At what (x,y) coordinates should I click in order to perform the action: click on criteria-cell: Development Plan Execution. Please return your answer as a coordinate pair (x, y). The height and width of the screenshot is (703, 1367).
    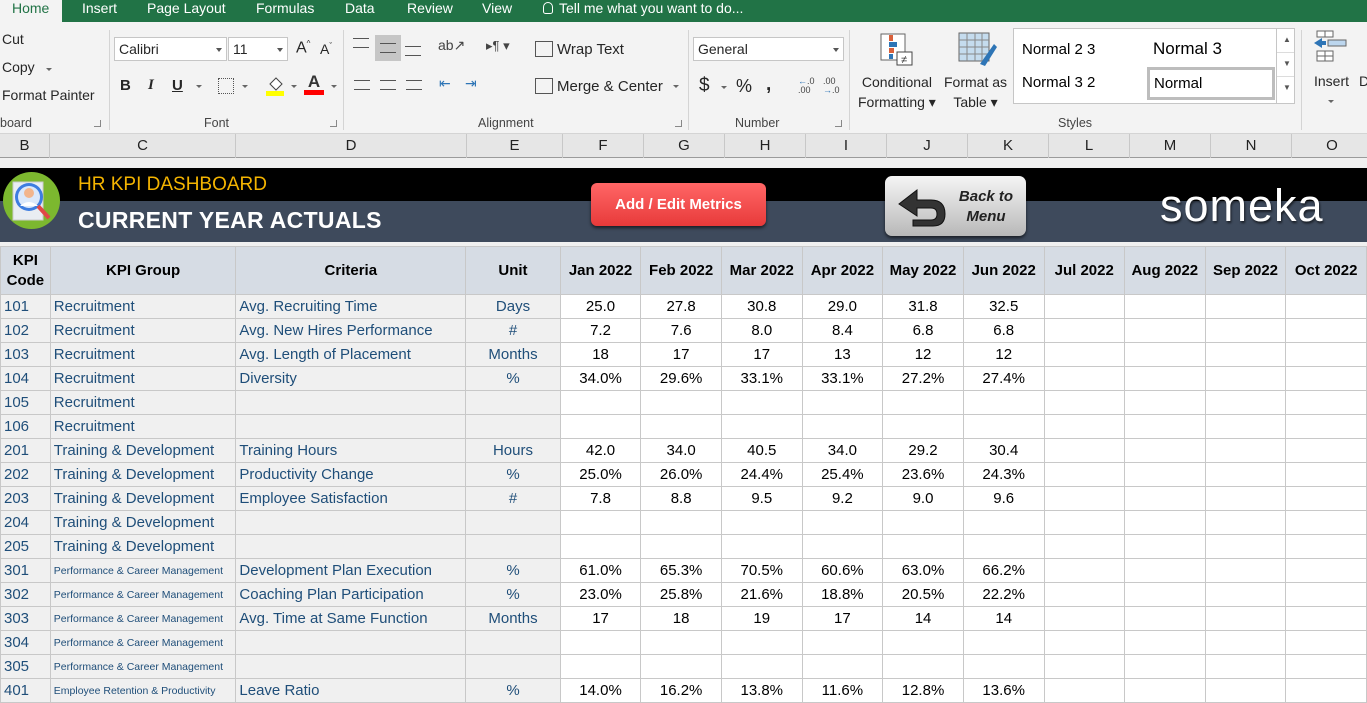
    Looking at the image, I should click on (351, 570).